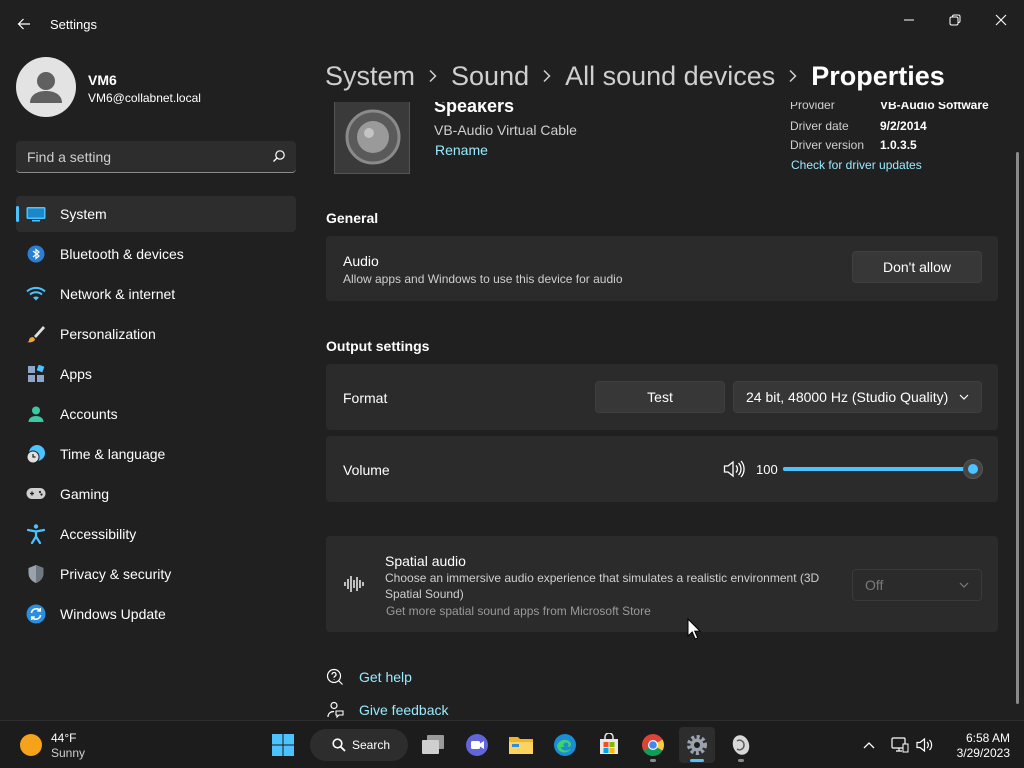 The image size is (1024, 768). I want to click on restore-button, so click(955, 20).